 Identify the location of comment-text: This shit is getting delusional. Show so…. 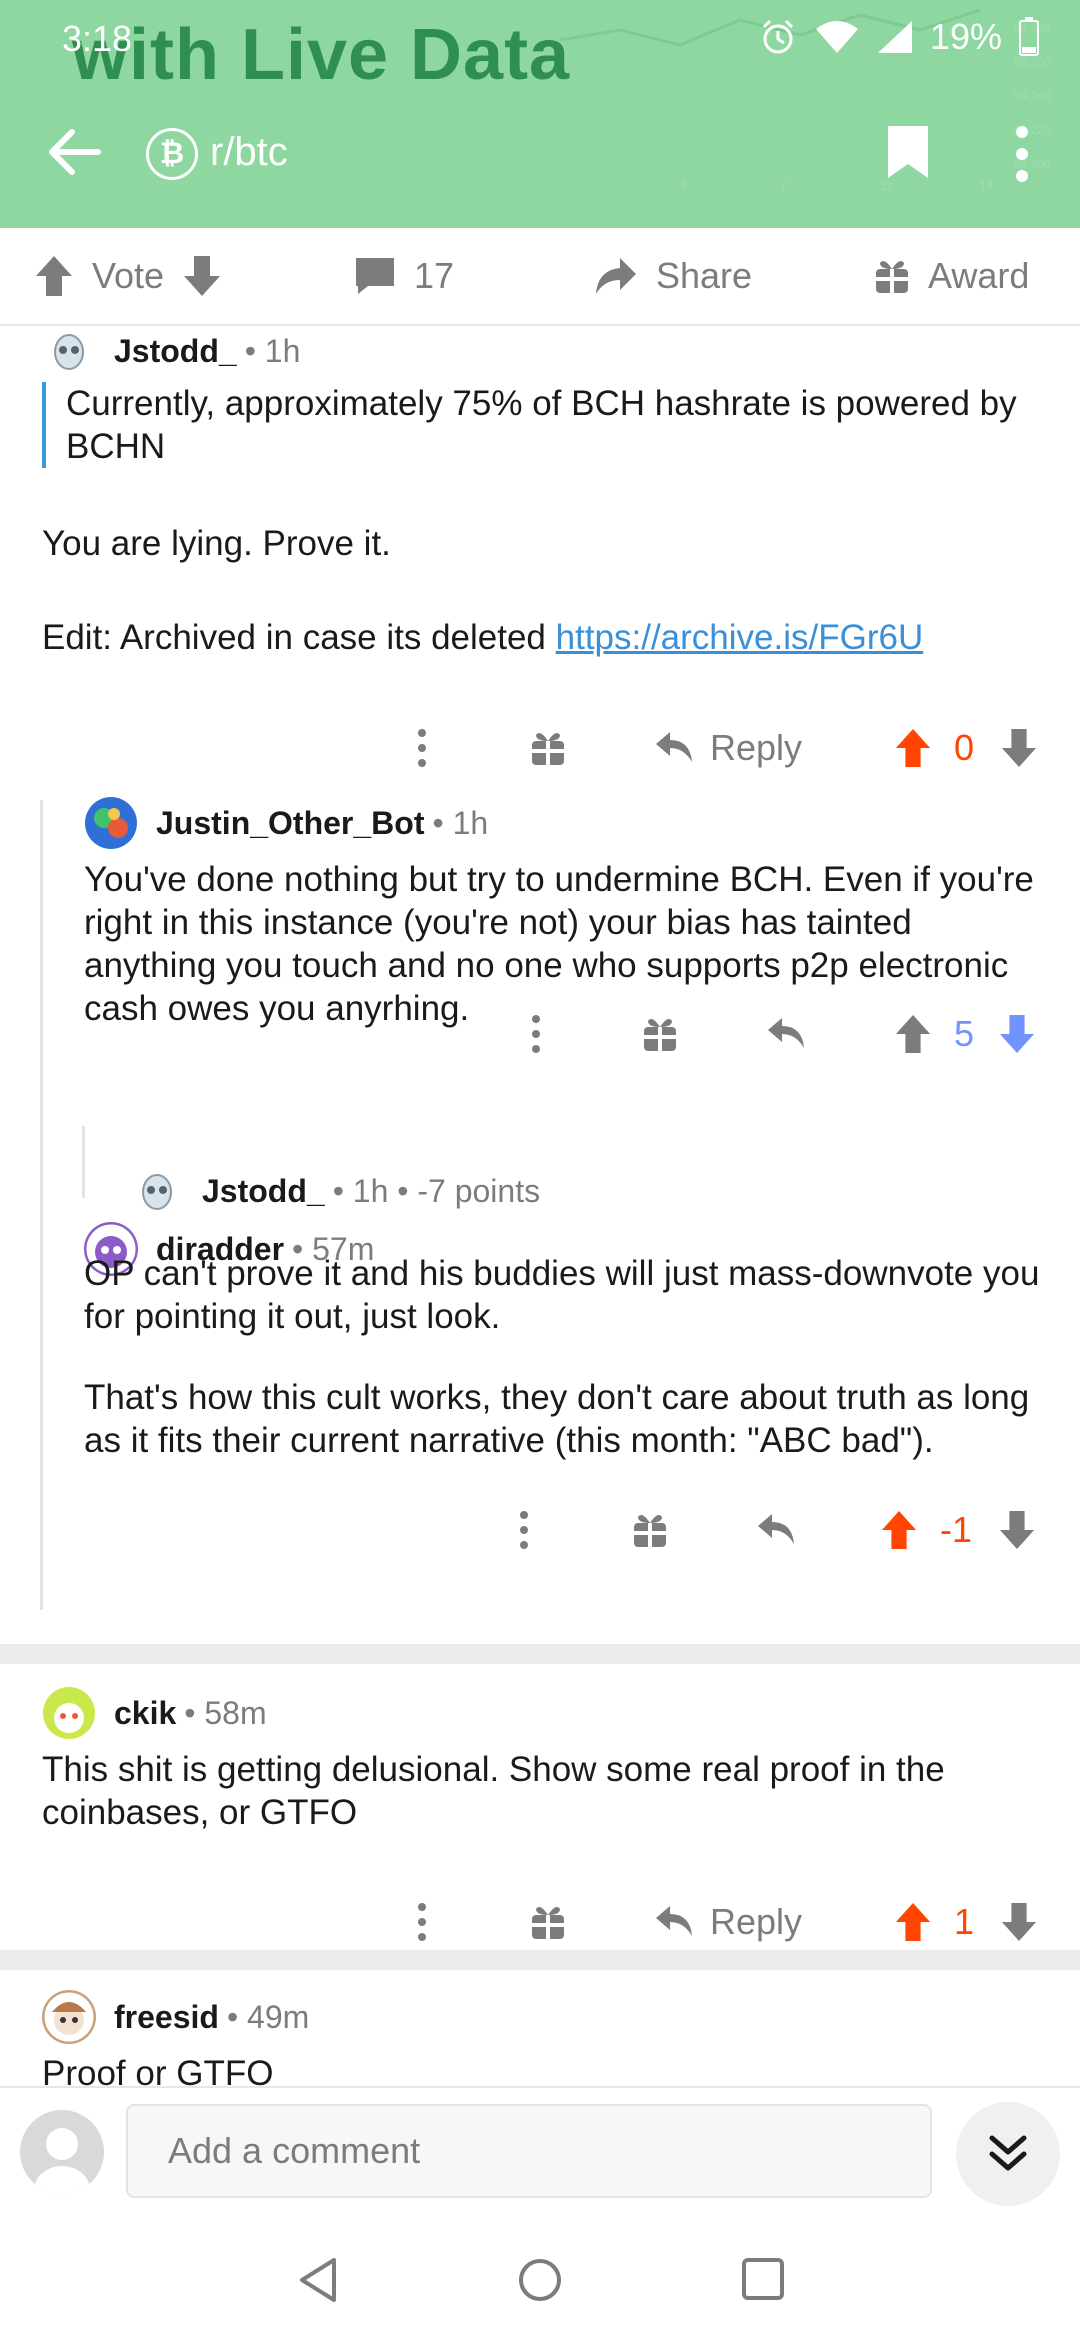
(493, 1791).